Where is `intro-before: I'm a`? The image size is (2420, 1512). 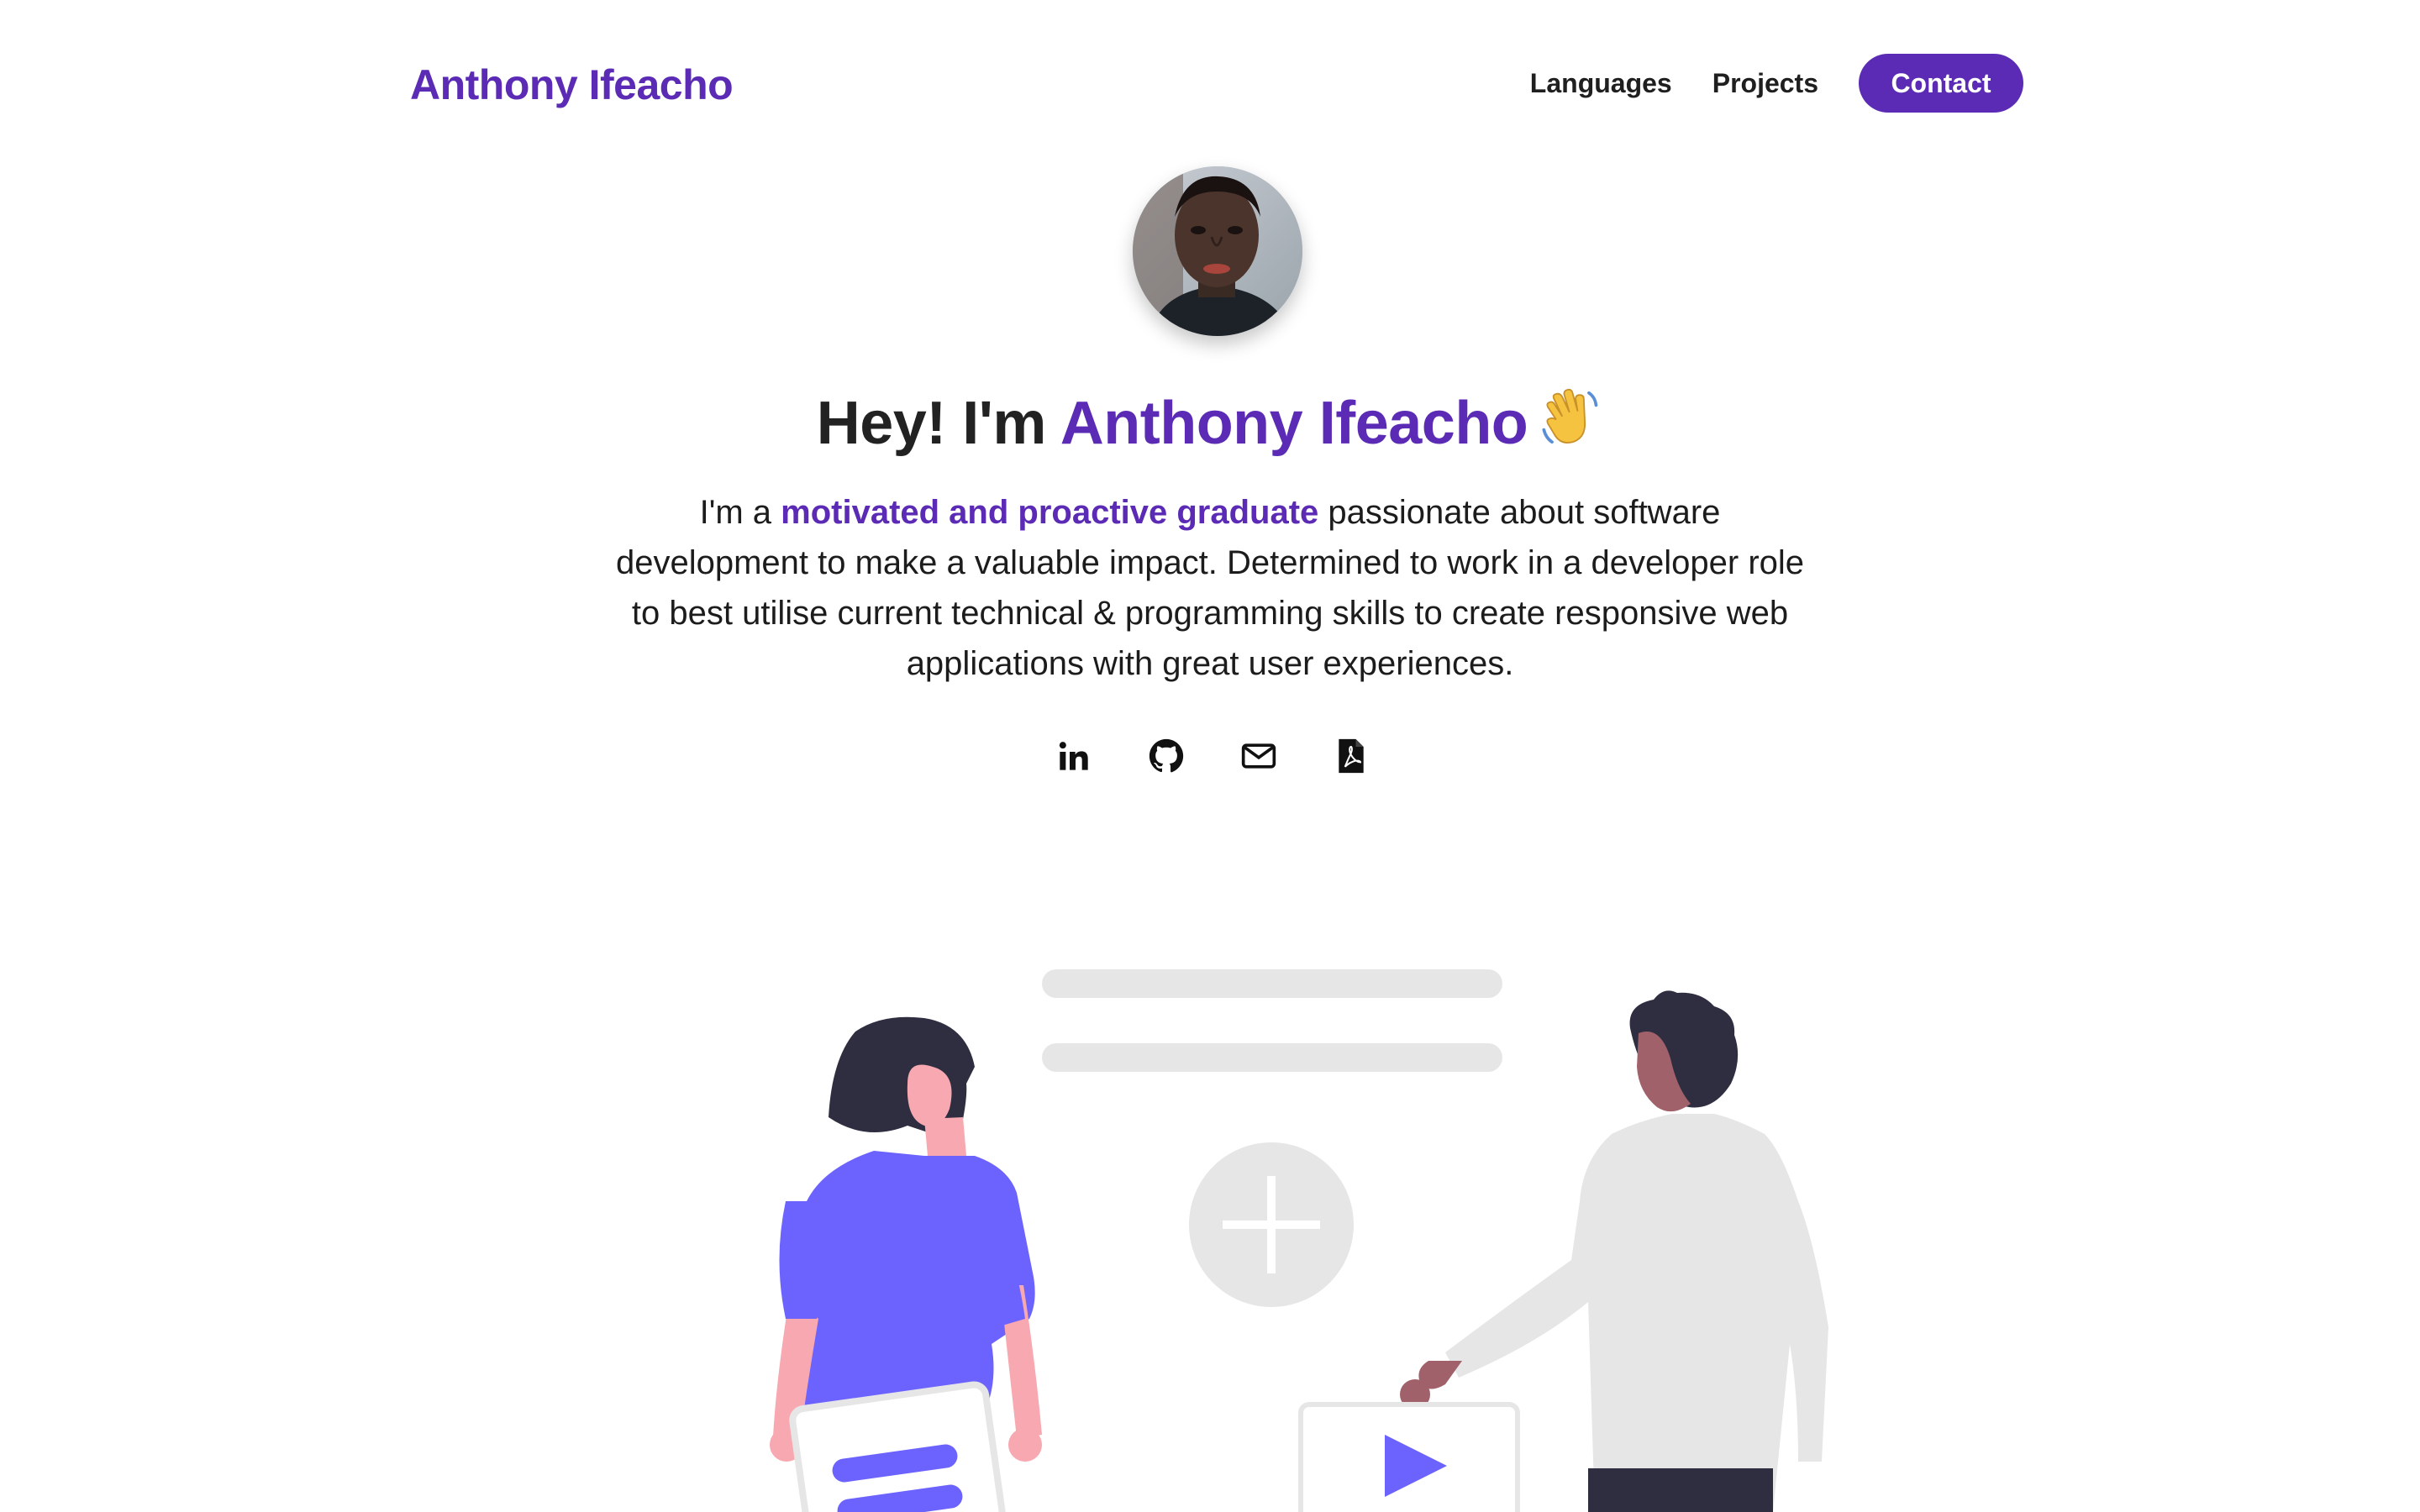
intro-before: I'm a is located at coordinates (740, 512).